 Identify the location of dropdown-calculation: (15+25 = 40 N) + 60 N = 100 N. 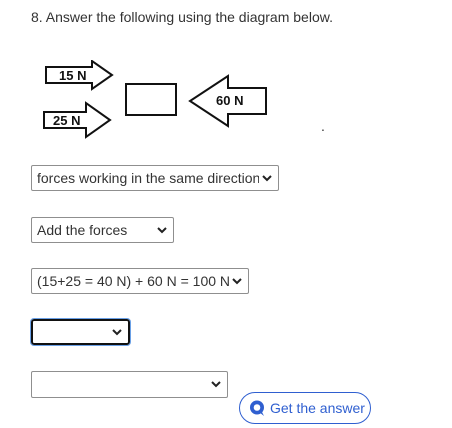
(140, 281).